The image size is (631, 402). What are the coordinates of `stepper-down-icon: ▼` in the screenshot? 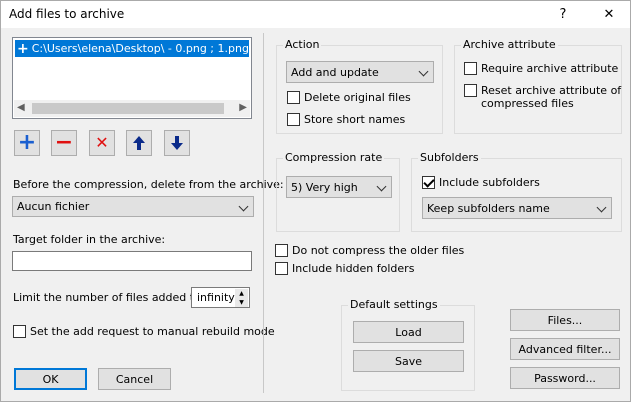 It's located at (241, 302).